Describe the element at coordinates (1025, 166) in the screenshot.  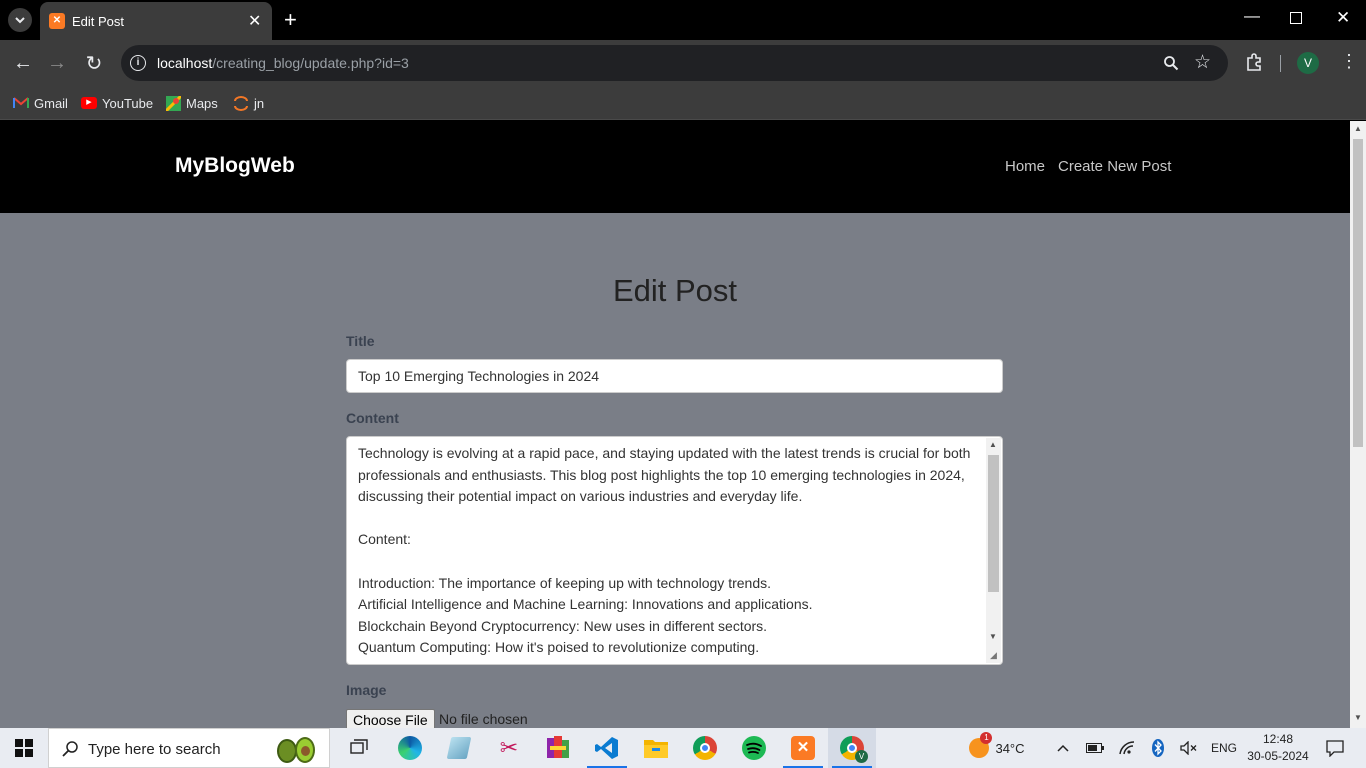
I see `nav-home-link: Home` at that location.